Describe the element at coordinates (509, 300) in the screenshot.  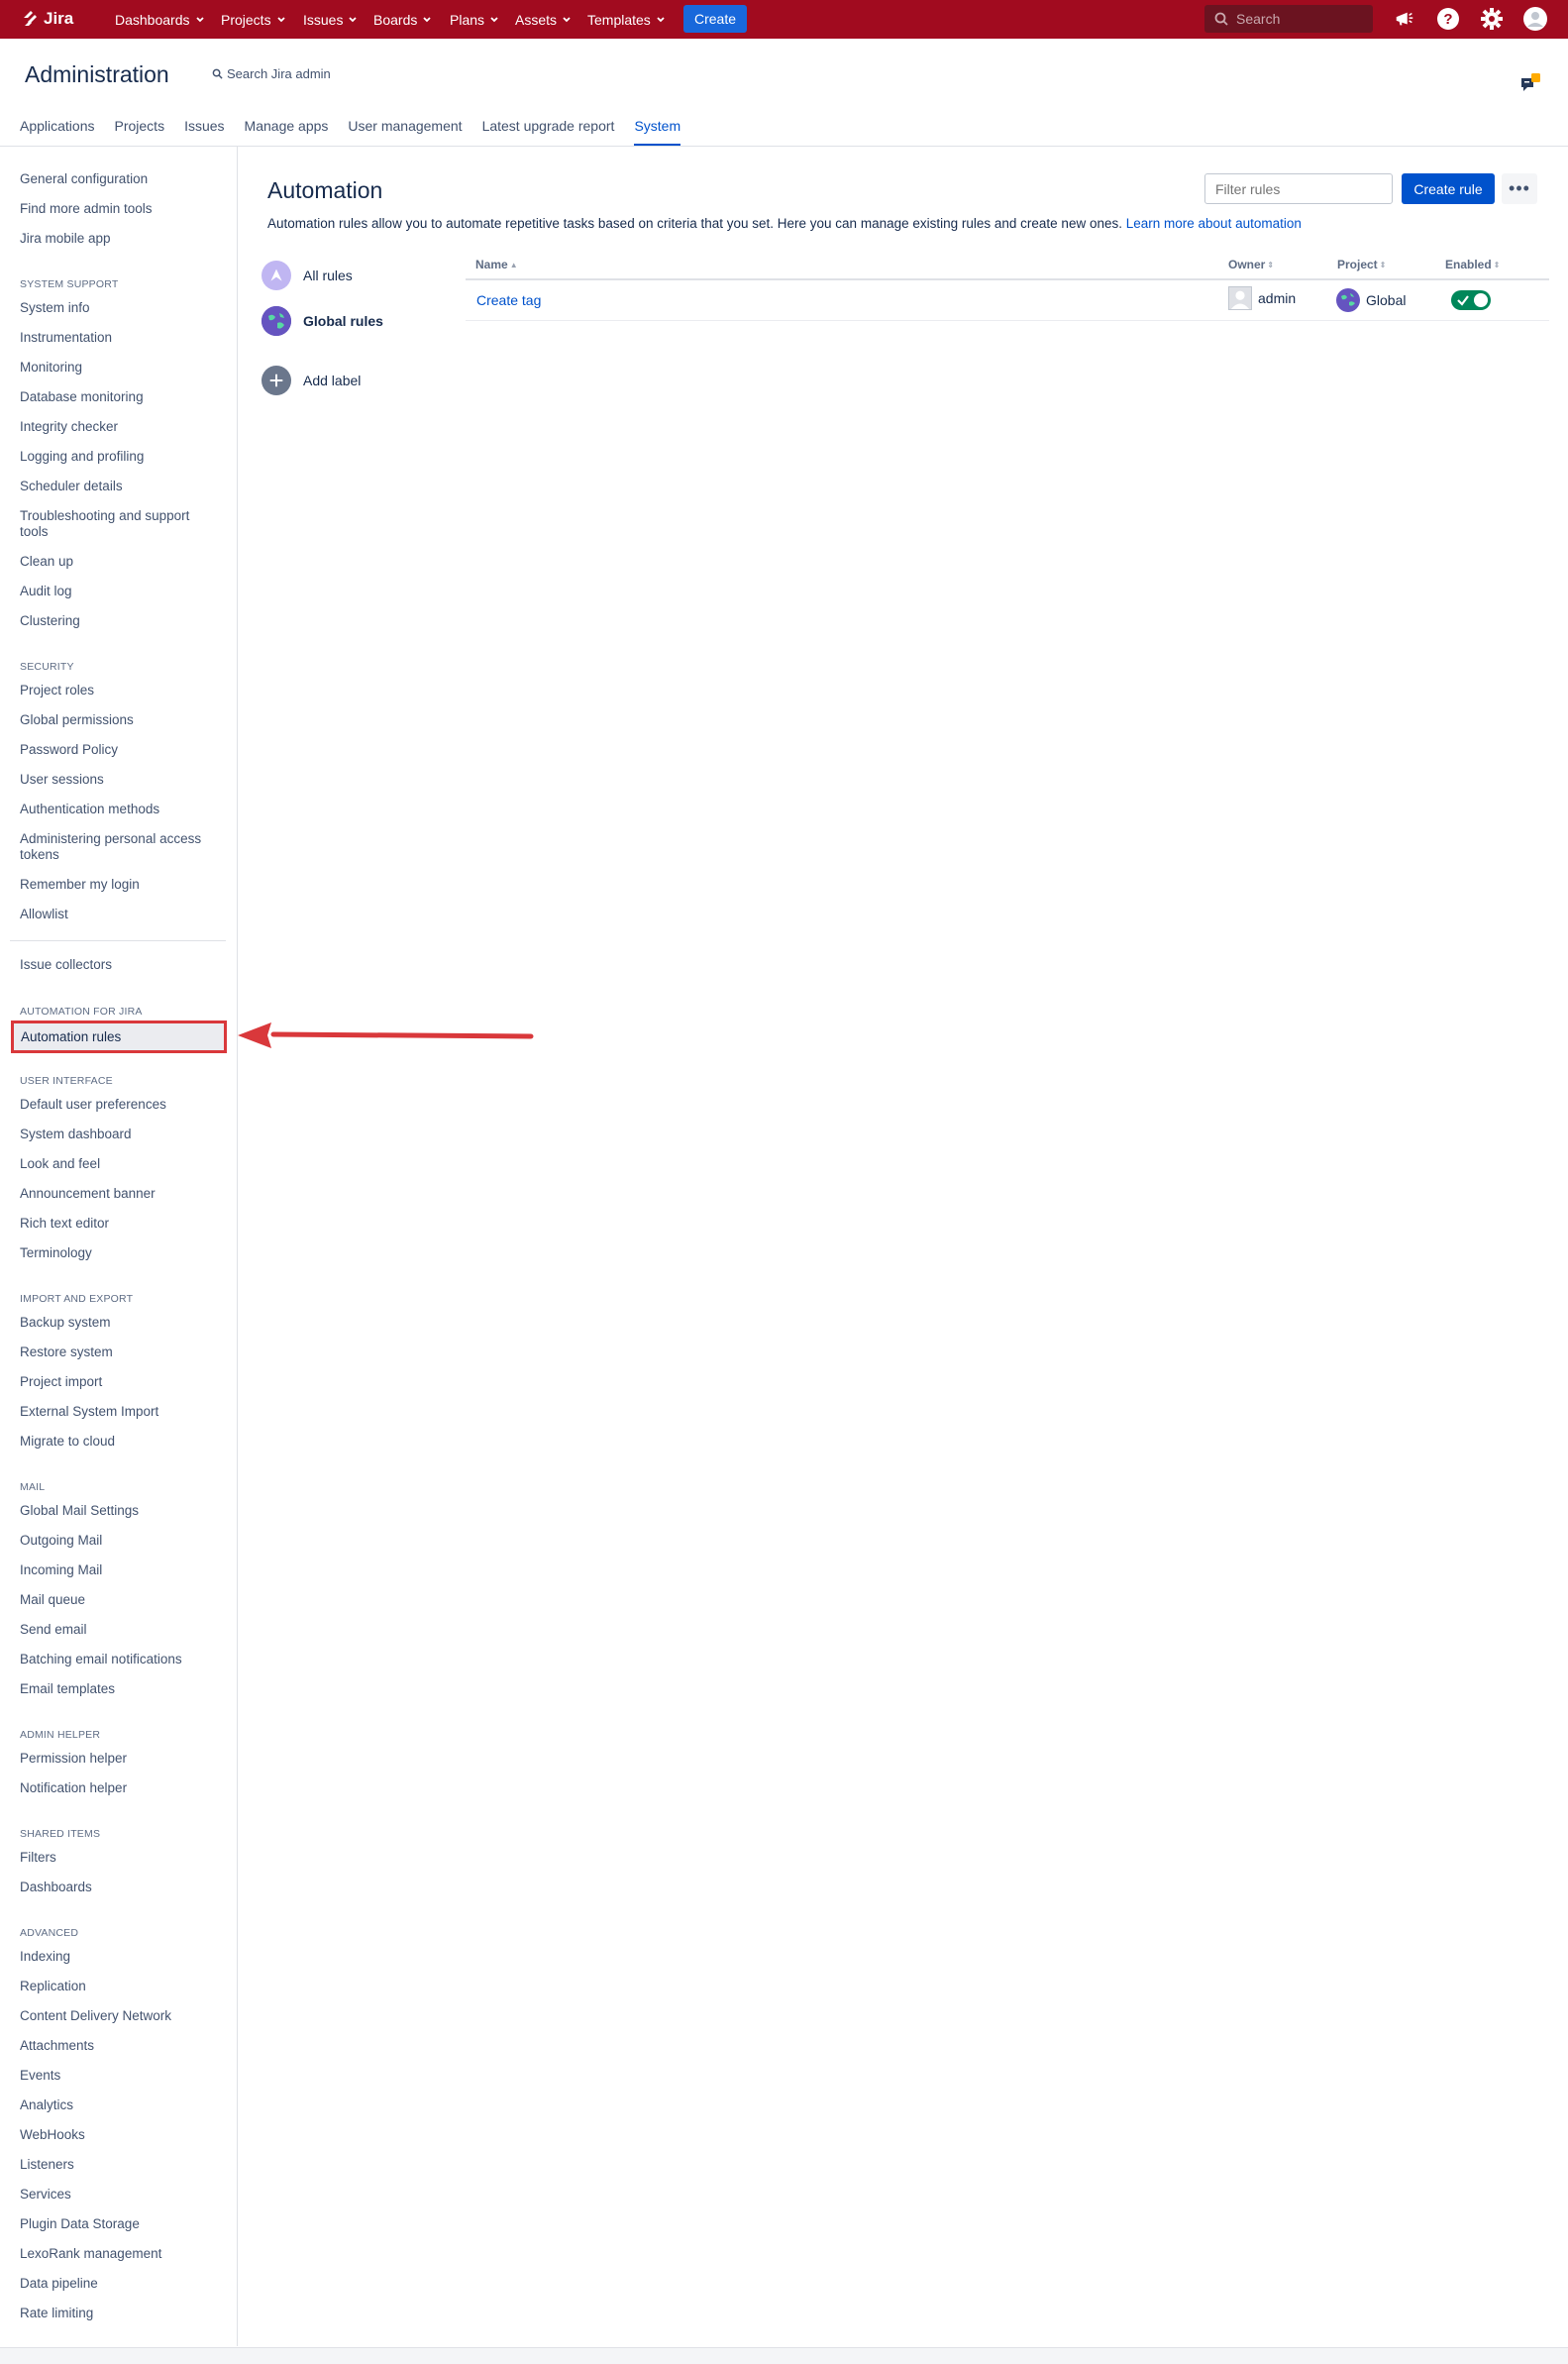
I see `rule-name-link: Create tag` at that location.